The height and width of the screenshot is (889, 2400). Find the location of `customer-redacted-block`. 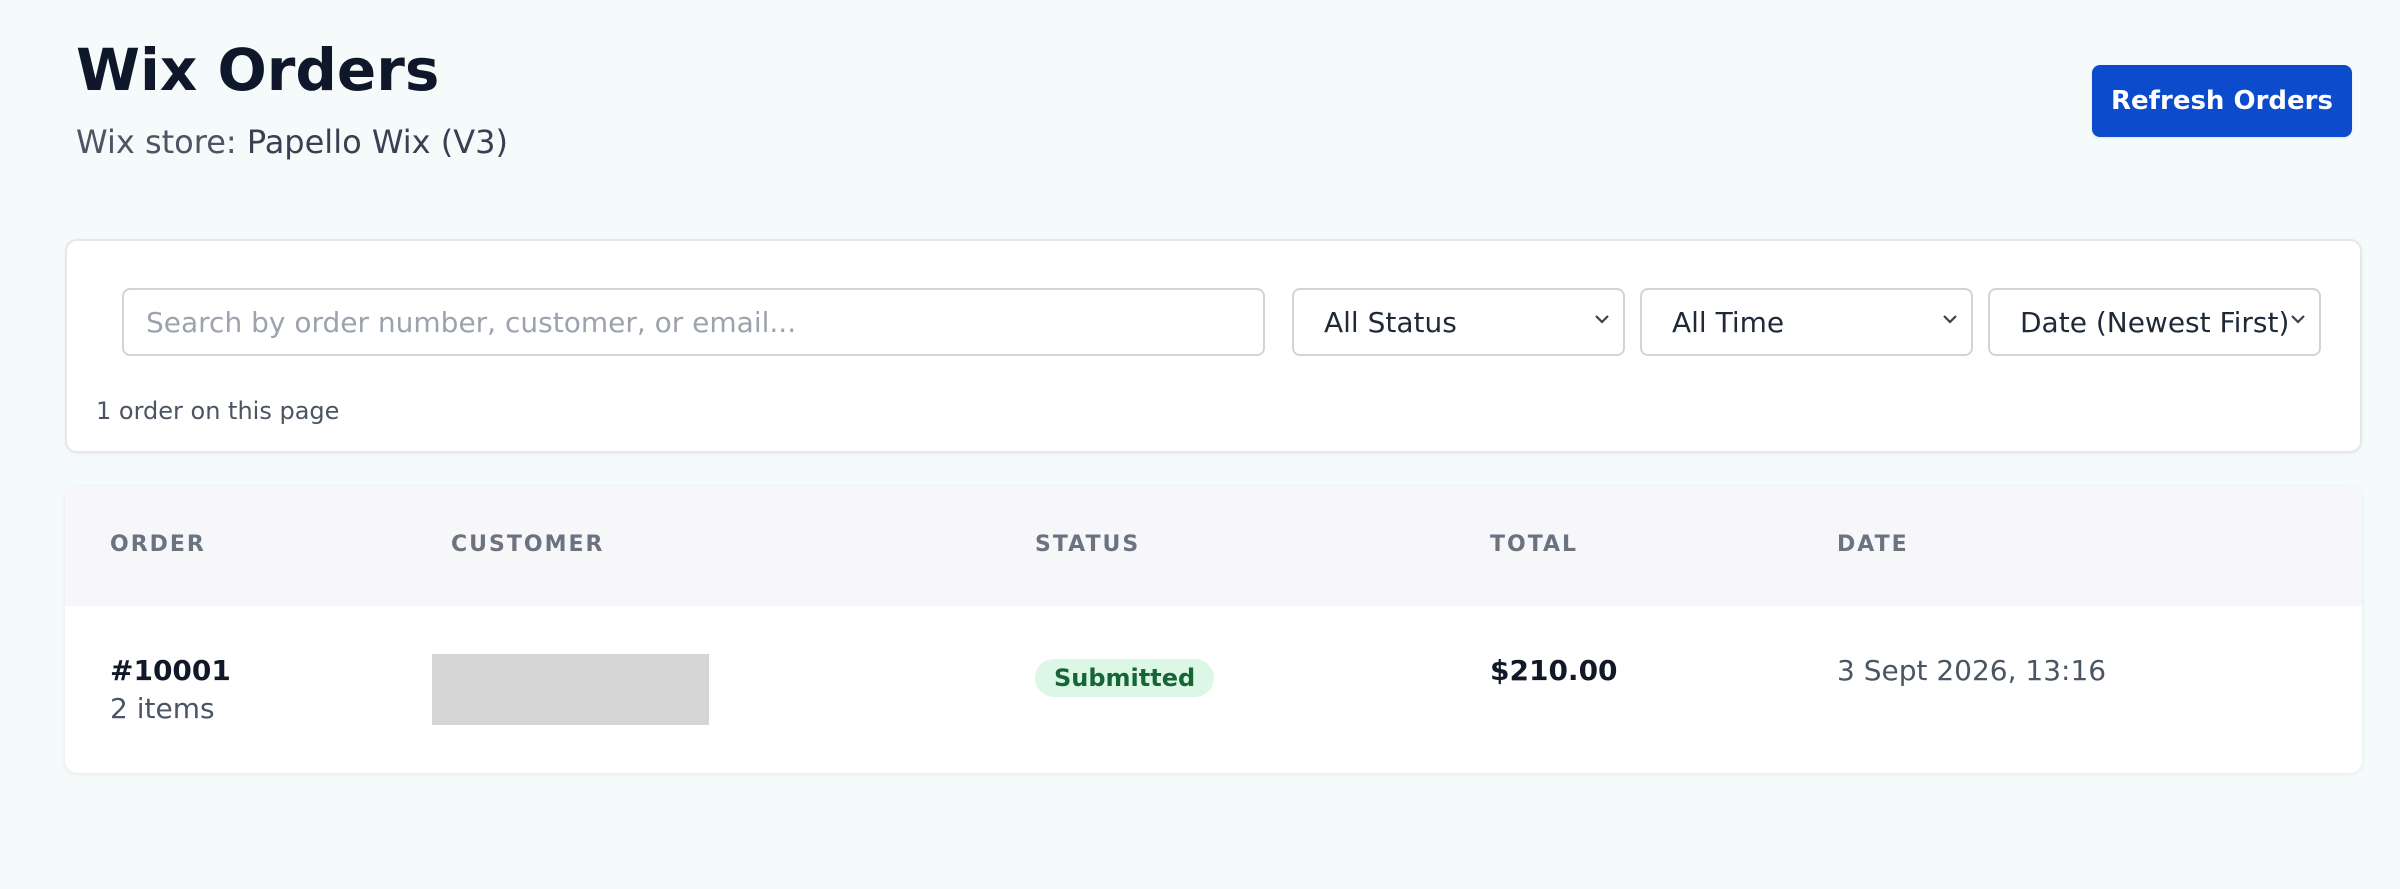

customer-redacted-block is located at coordinates (570, 689).